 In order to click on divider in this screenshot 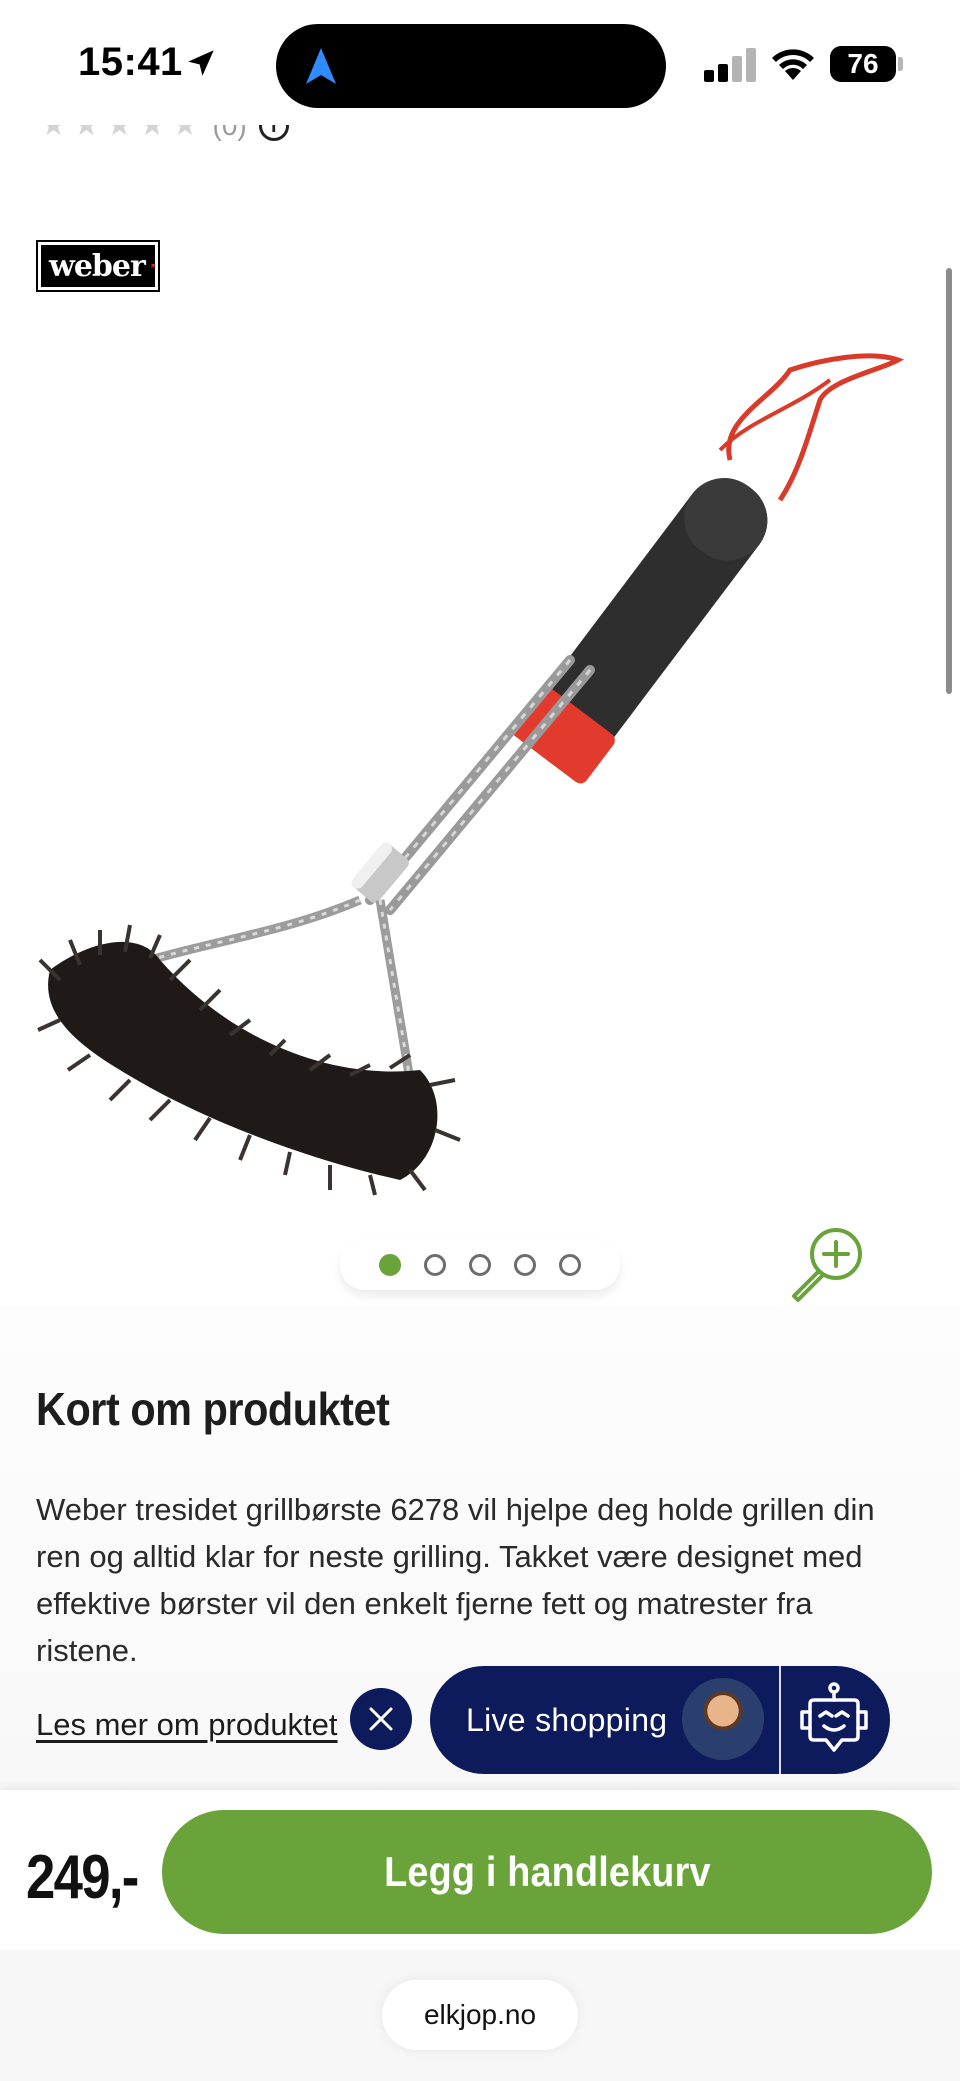, I will do `click(780, 1720)`.